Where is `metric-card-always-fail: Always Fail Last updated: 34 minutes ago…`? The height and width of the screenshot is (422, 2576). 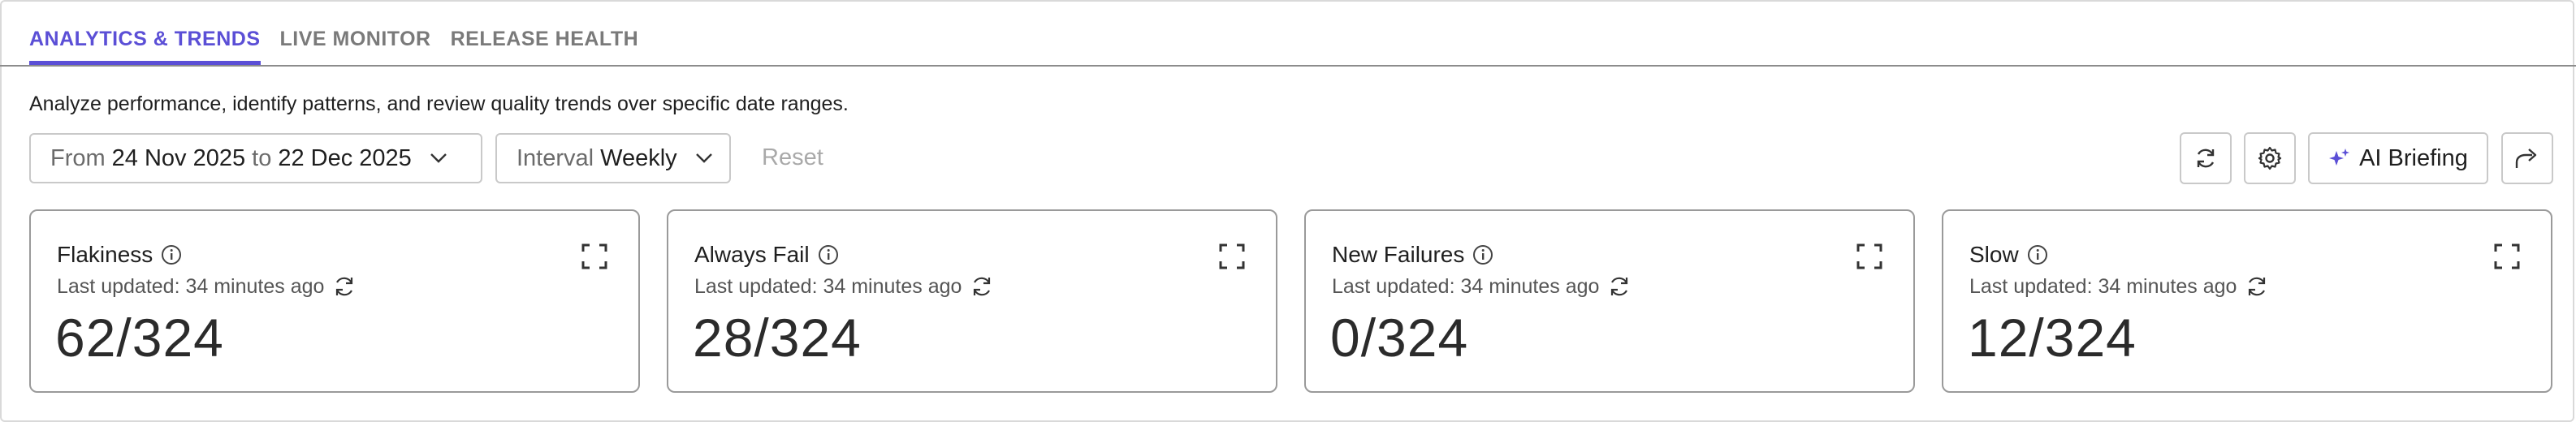
metric-card-always-fail: Always Fail Last updated: 34 minutes ago… is located at coordinates (972, 301).